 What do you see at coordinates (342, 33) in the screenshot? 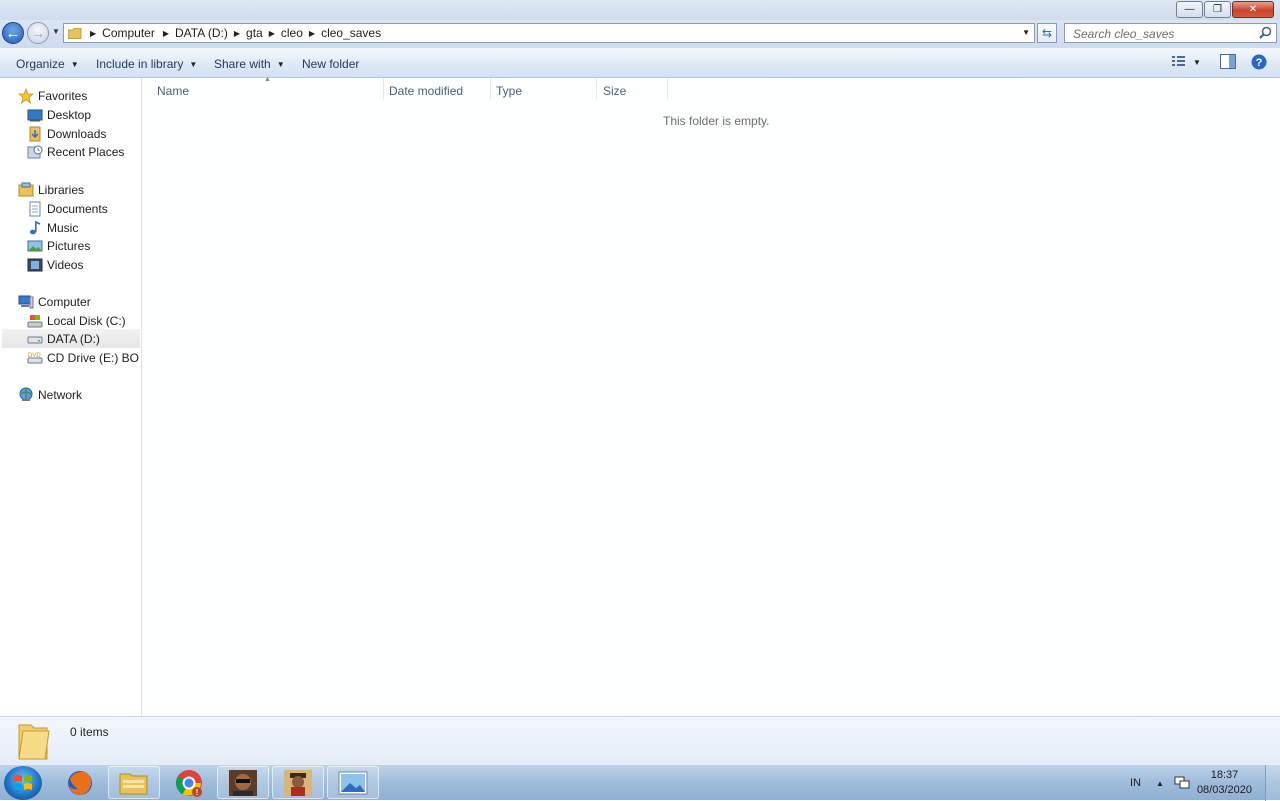
I see `breadcrumb-cleo-saves: ▶ cleo_saves` at bounding box center [342, 33].